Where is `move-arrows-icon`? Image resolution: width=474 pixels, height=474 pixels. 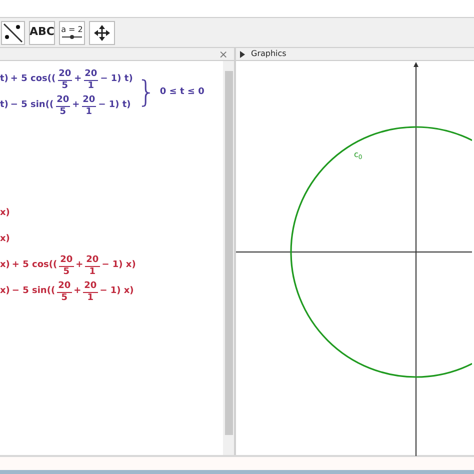 move-arrows-icon is located at coordinates (102, 33).